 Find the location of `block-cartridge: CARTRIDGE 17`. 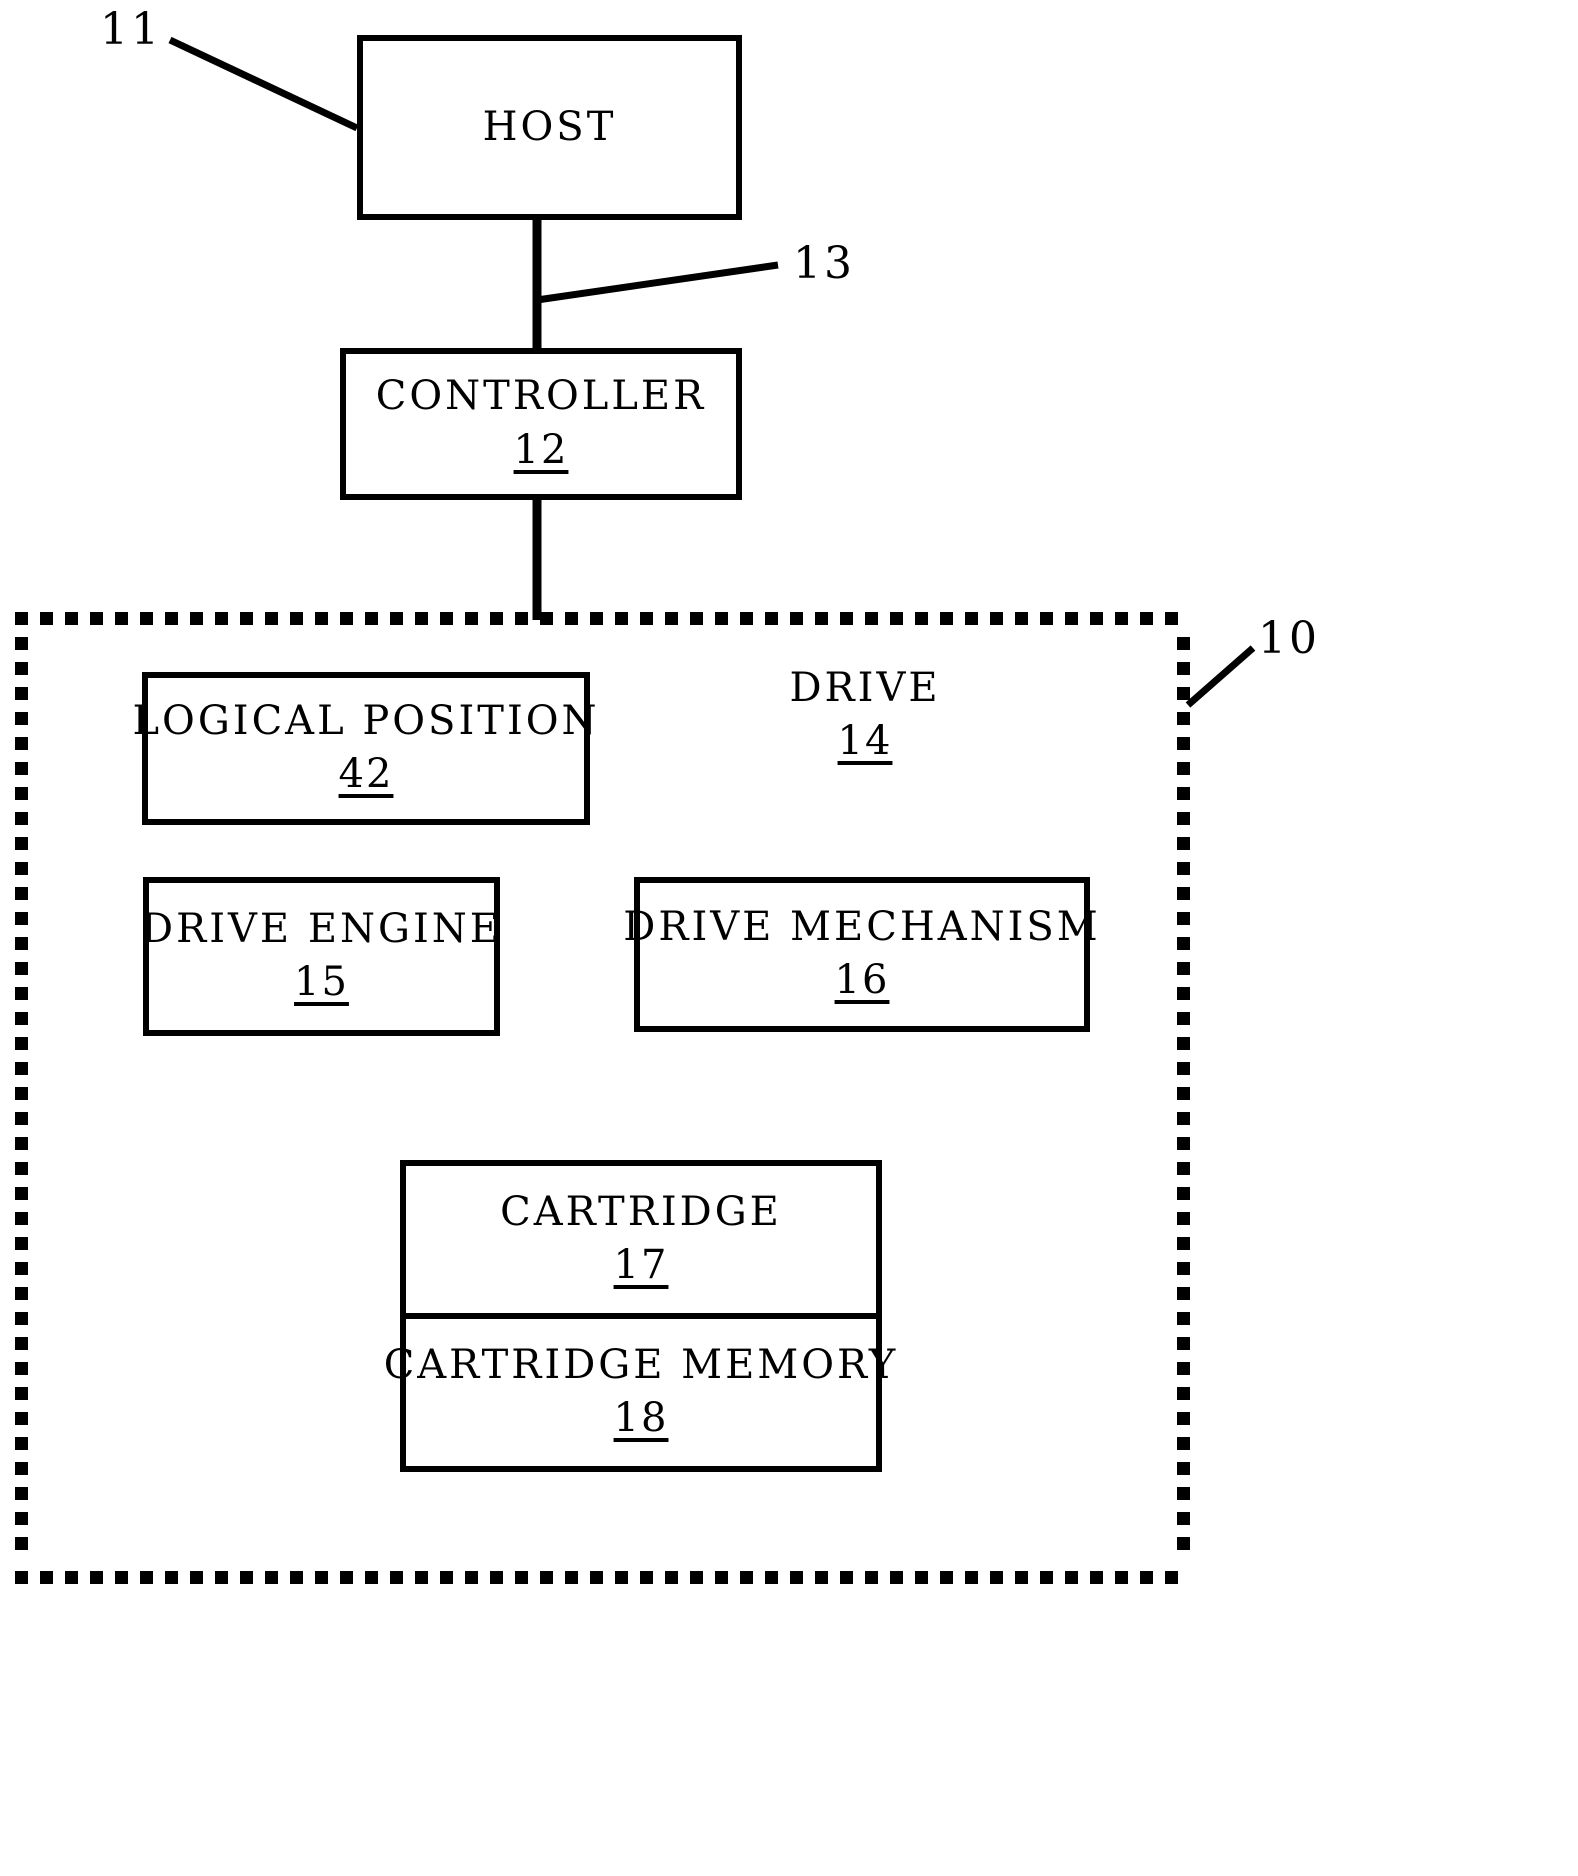

block-cartridge: CARTRIDGE 17 is located at coordinates (641, 1239).